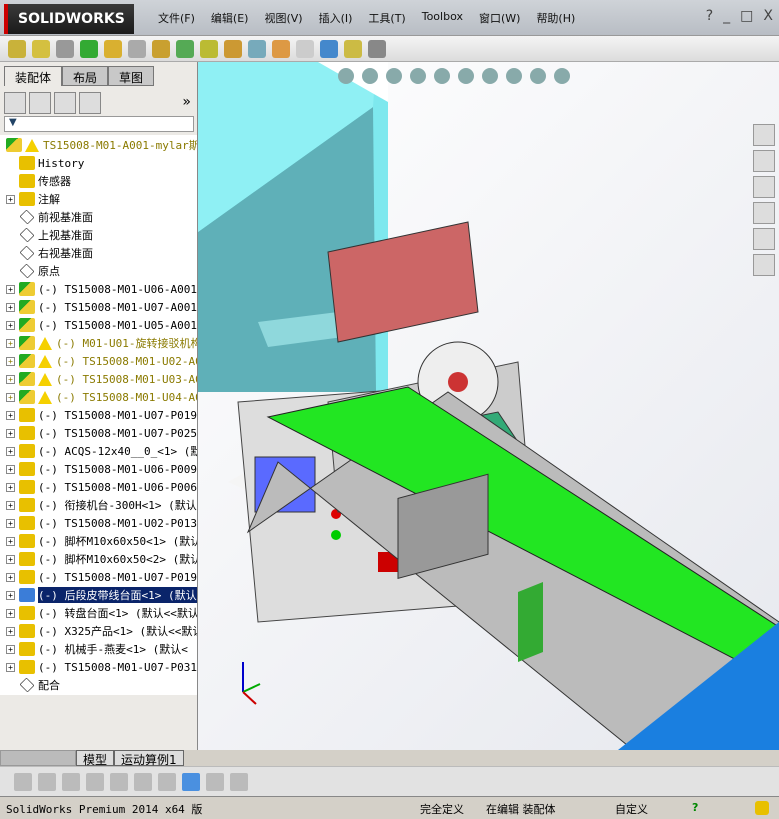 This screenshot has height=819, width=779. I want to click on tab-layout: 布局, so click(85, 76).